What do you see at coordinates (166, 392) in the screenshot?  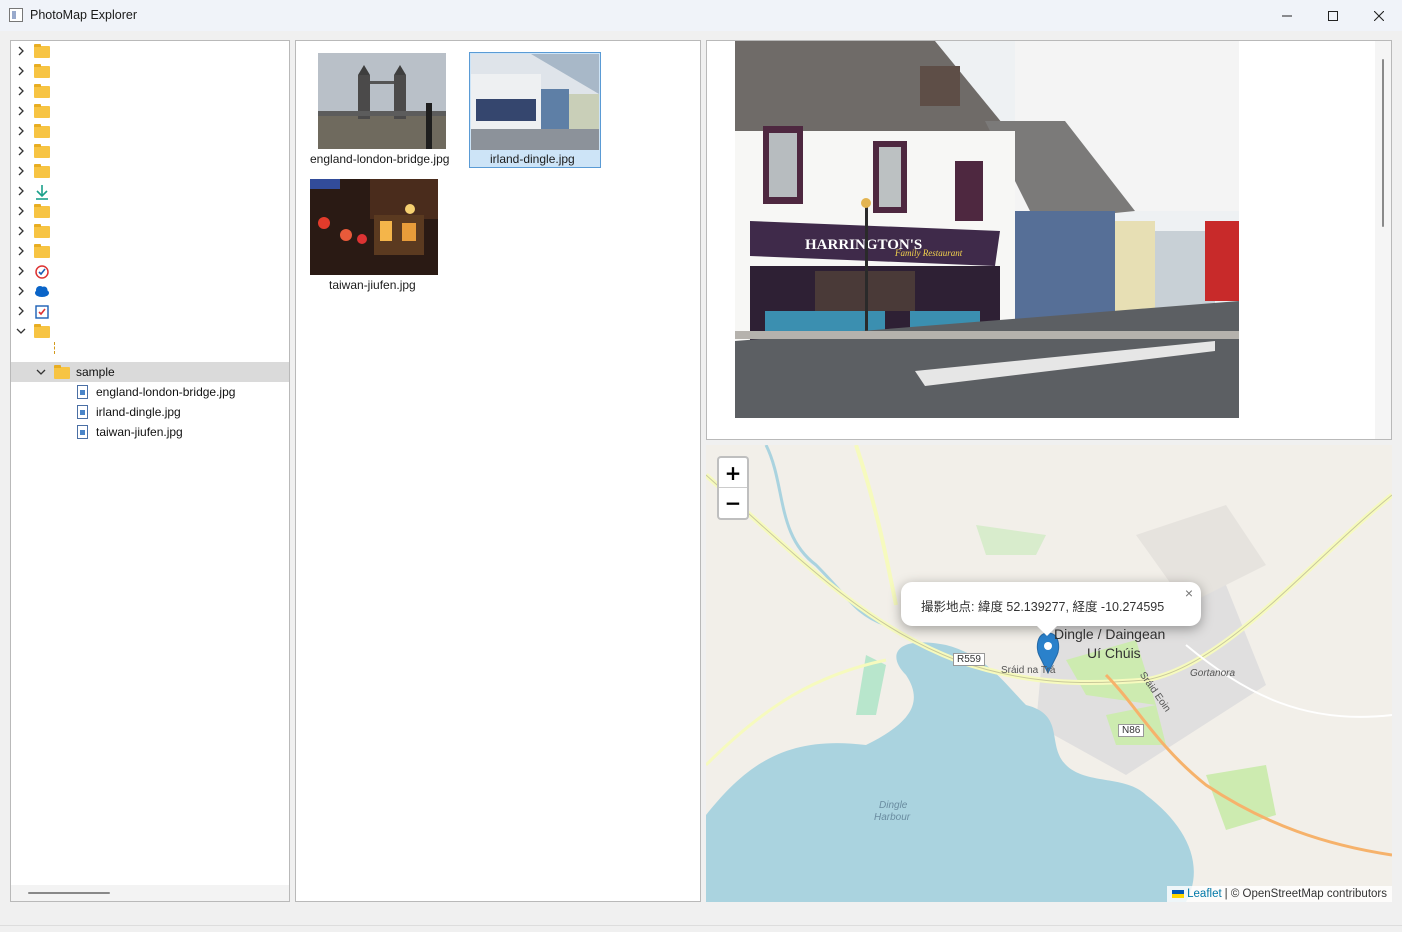 I see `tree-file-label: england-london-bridge.jpg` at bounding box center [166, 392].